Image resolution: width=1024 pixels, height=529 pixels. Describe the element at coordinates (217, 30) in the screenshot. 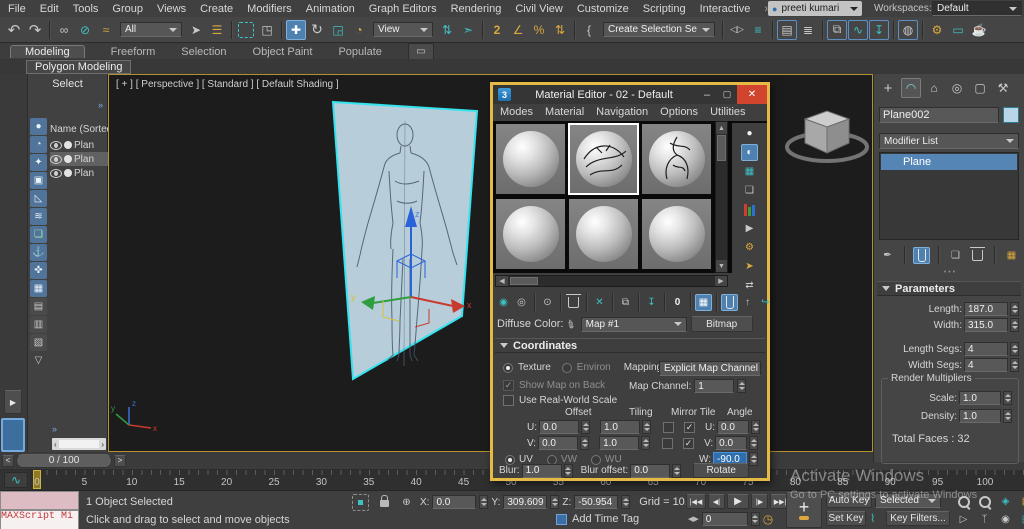

I see `select-by-name-icon: ☰` at that location.